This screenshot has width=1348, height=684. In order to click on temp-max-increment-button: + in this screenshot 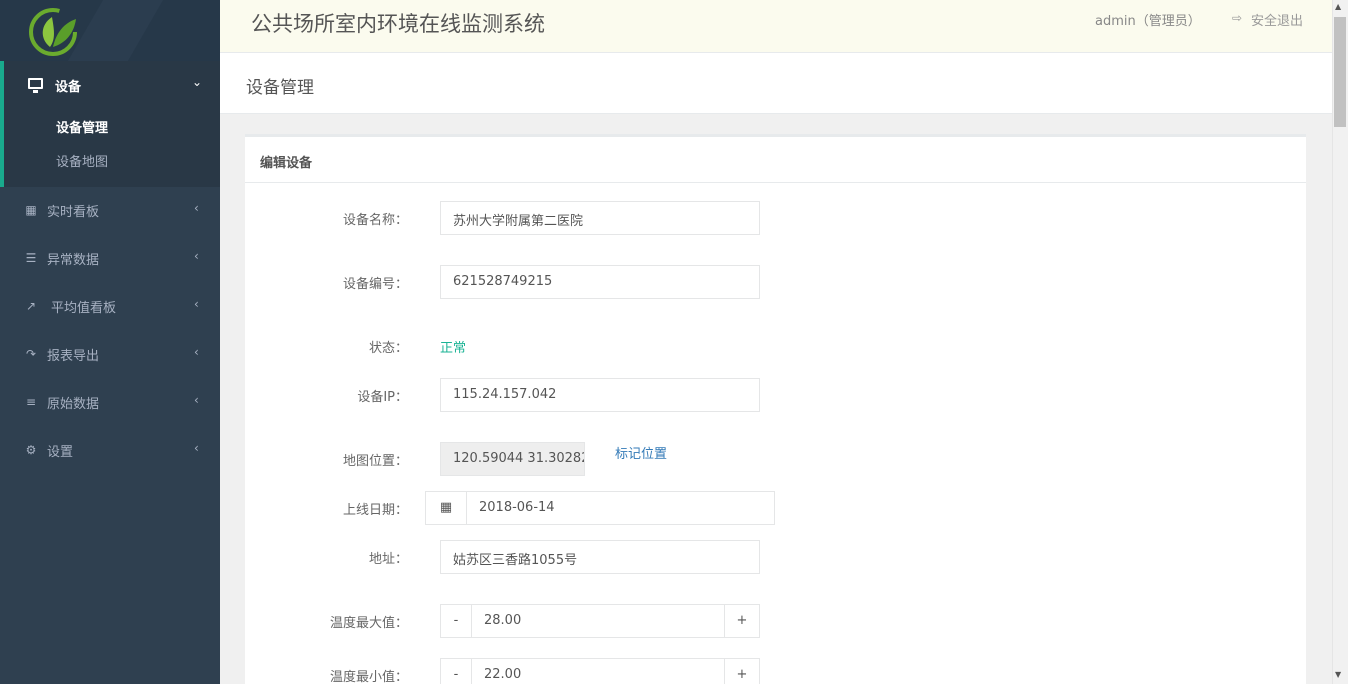, I will do `click(742, 621)`.